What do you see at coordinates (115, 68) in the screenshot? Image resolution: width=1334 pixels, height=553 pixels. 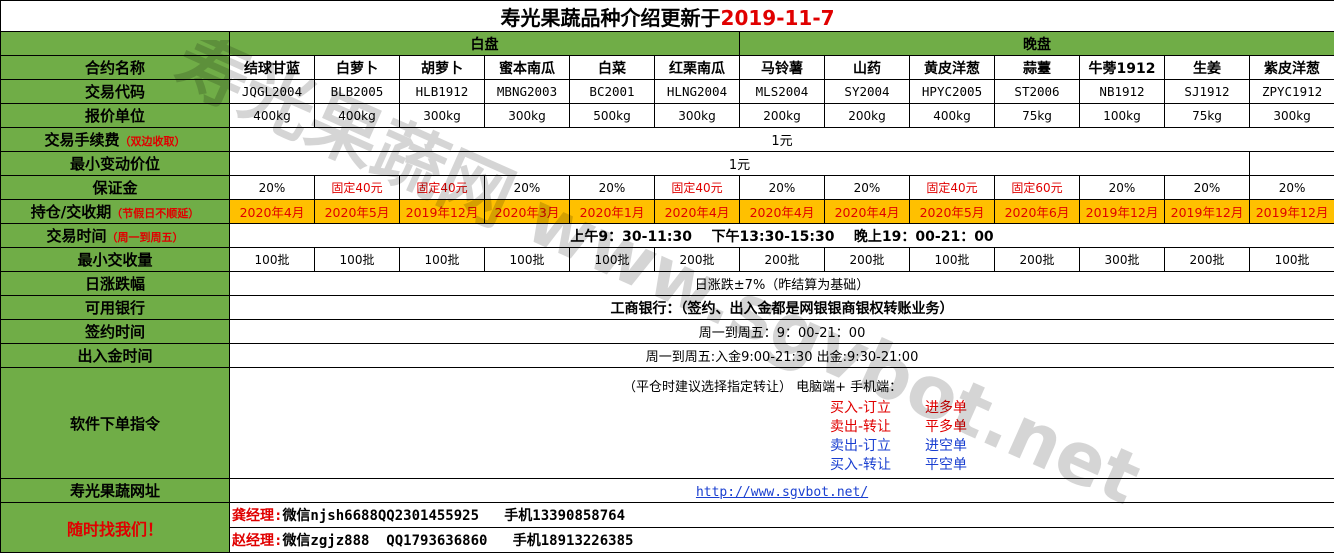 I see `row-label: 合约名称` at bounding box center [115, 68].